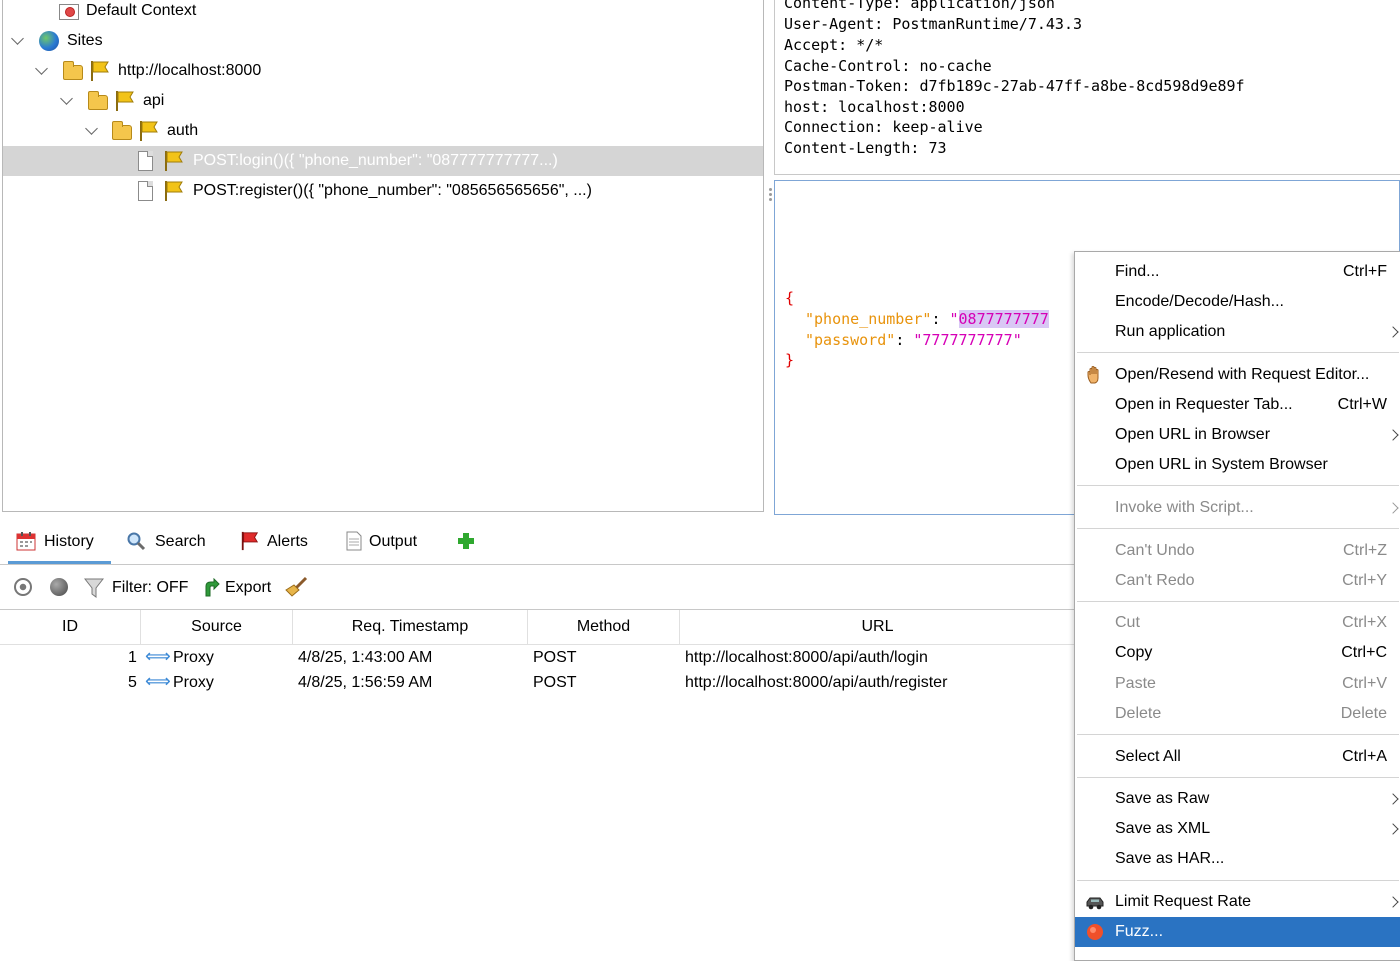 This screenshot has height=961, width=1400. Describe the element at coordinates (1155, 580) in the screenshot. I see `menu-label: Can't Redo` at that location.